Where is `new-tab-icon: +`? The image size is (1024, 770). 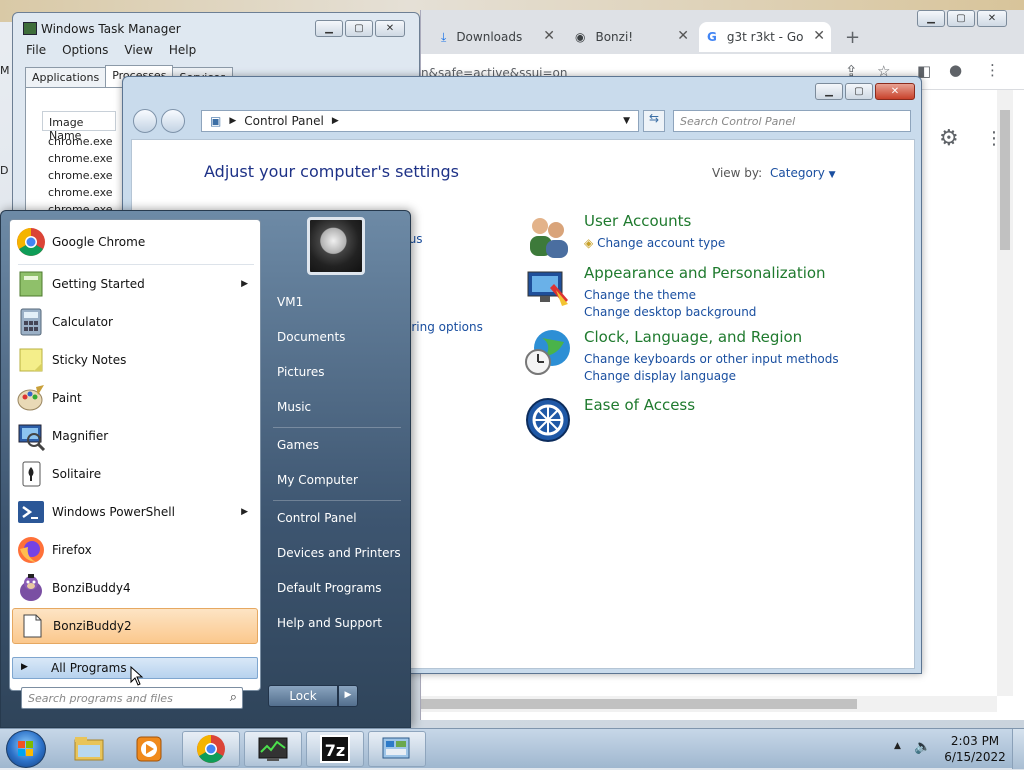 new-tab-icon: + is located at coordinates (852, 37).